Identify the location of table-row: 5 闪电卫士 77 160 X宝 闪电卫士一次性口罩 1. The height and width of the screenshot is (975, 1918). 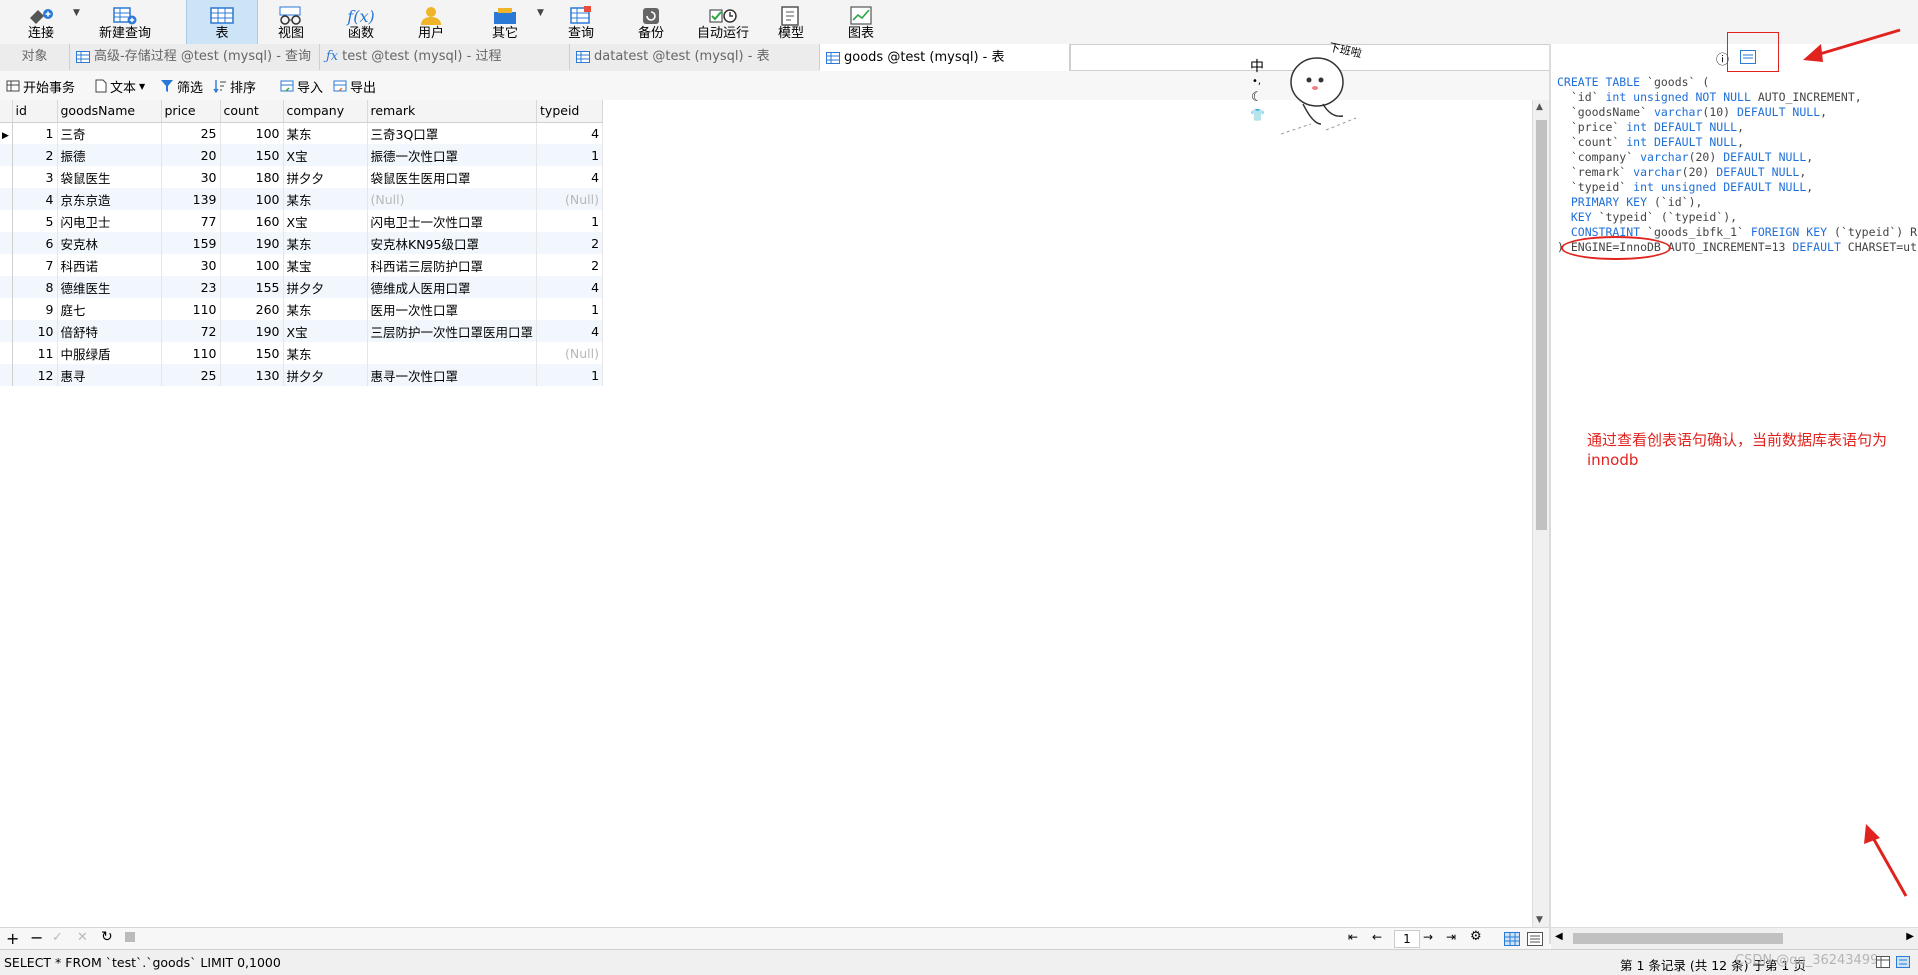
(302, 221).